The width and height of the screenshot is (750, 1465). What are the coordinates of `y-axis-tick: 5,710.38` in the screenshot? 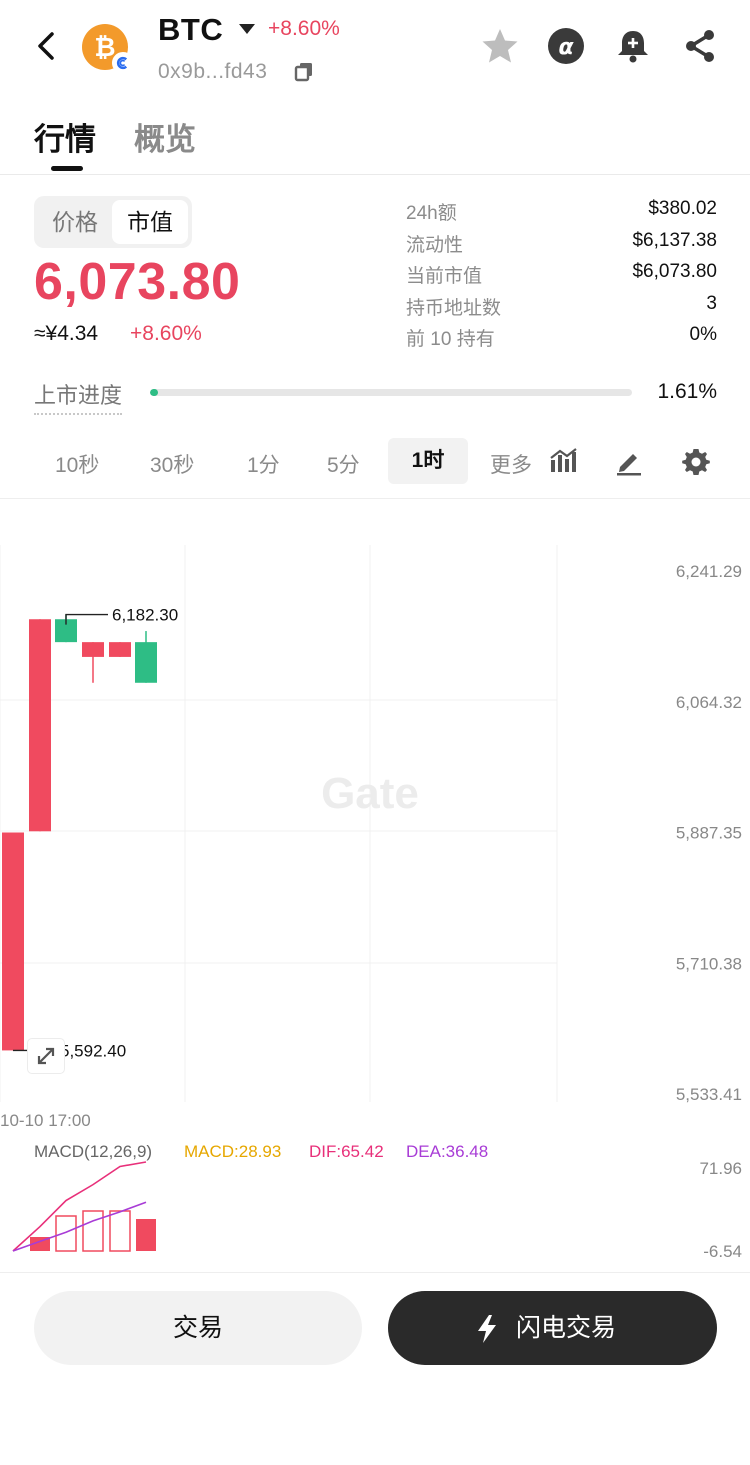 It's located at (709, 963).